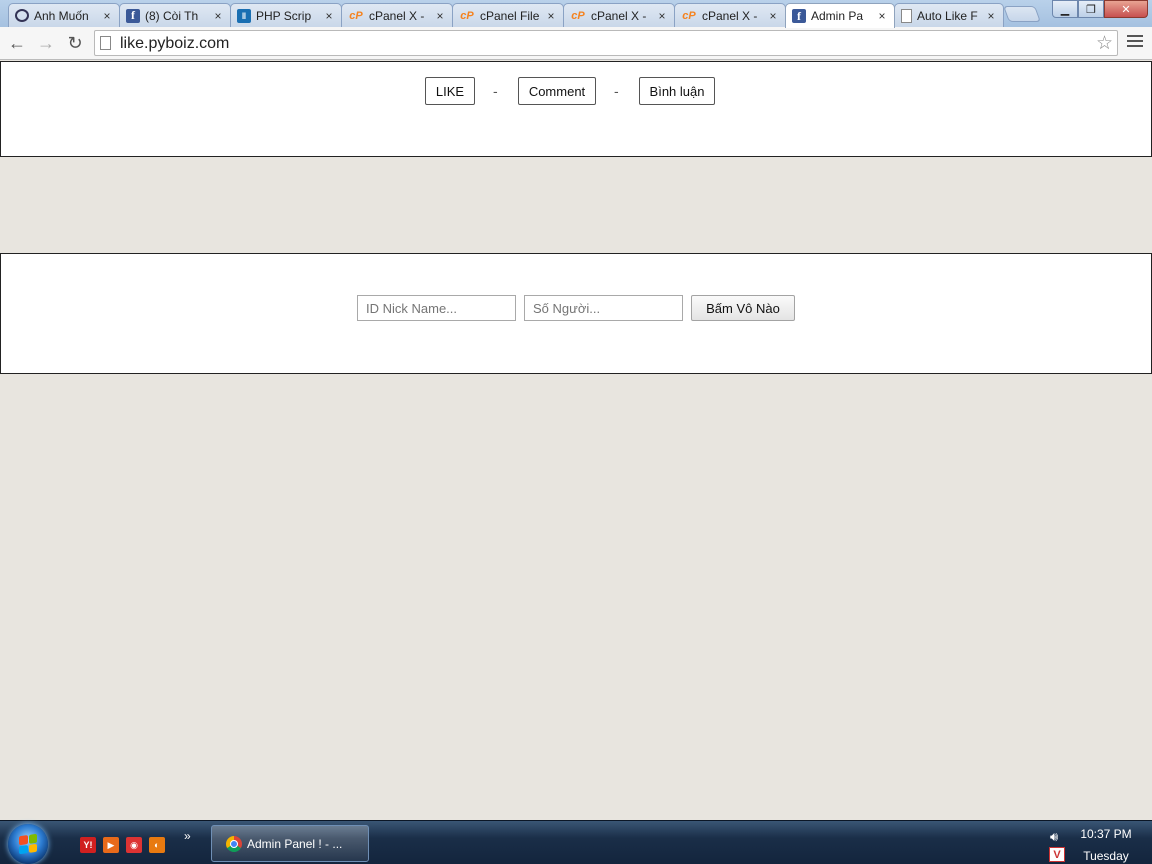 The height and width of the screenshot is (864, 1152). I want to click on reload-button: ↻, so click(75, 43).